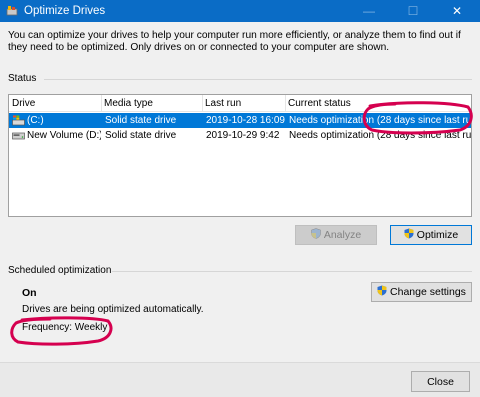  What do you see at coordinates (60, 270) in the screenshot?
I see `scheduled-section-label: Scheduled optimization` at bounding box center [60, 270].